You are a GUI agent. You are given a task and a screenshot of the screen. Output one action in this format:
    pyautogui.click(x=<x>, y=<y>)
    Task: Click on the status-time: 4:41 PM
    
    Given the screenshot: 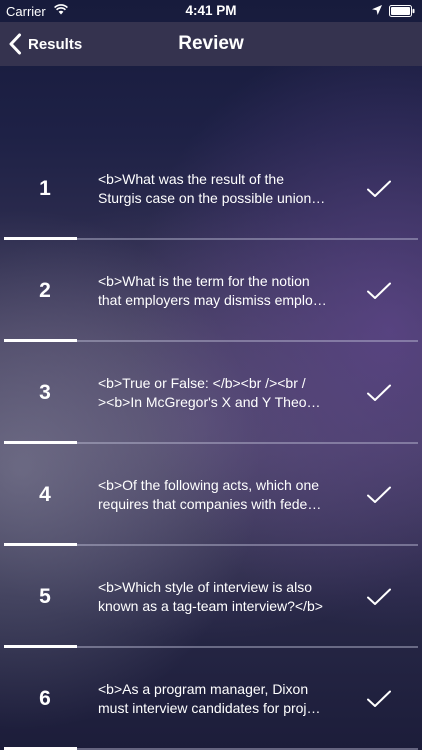 What is the action you would take?
    pyautogui.click(x=211, y=10)
    